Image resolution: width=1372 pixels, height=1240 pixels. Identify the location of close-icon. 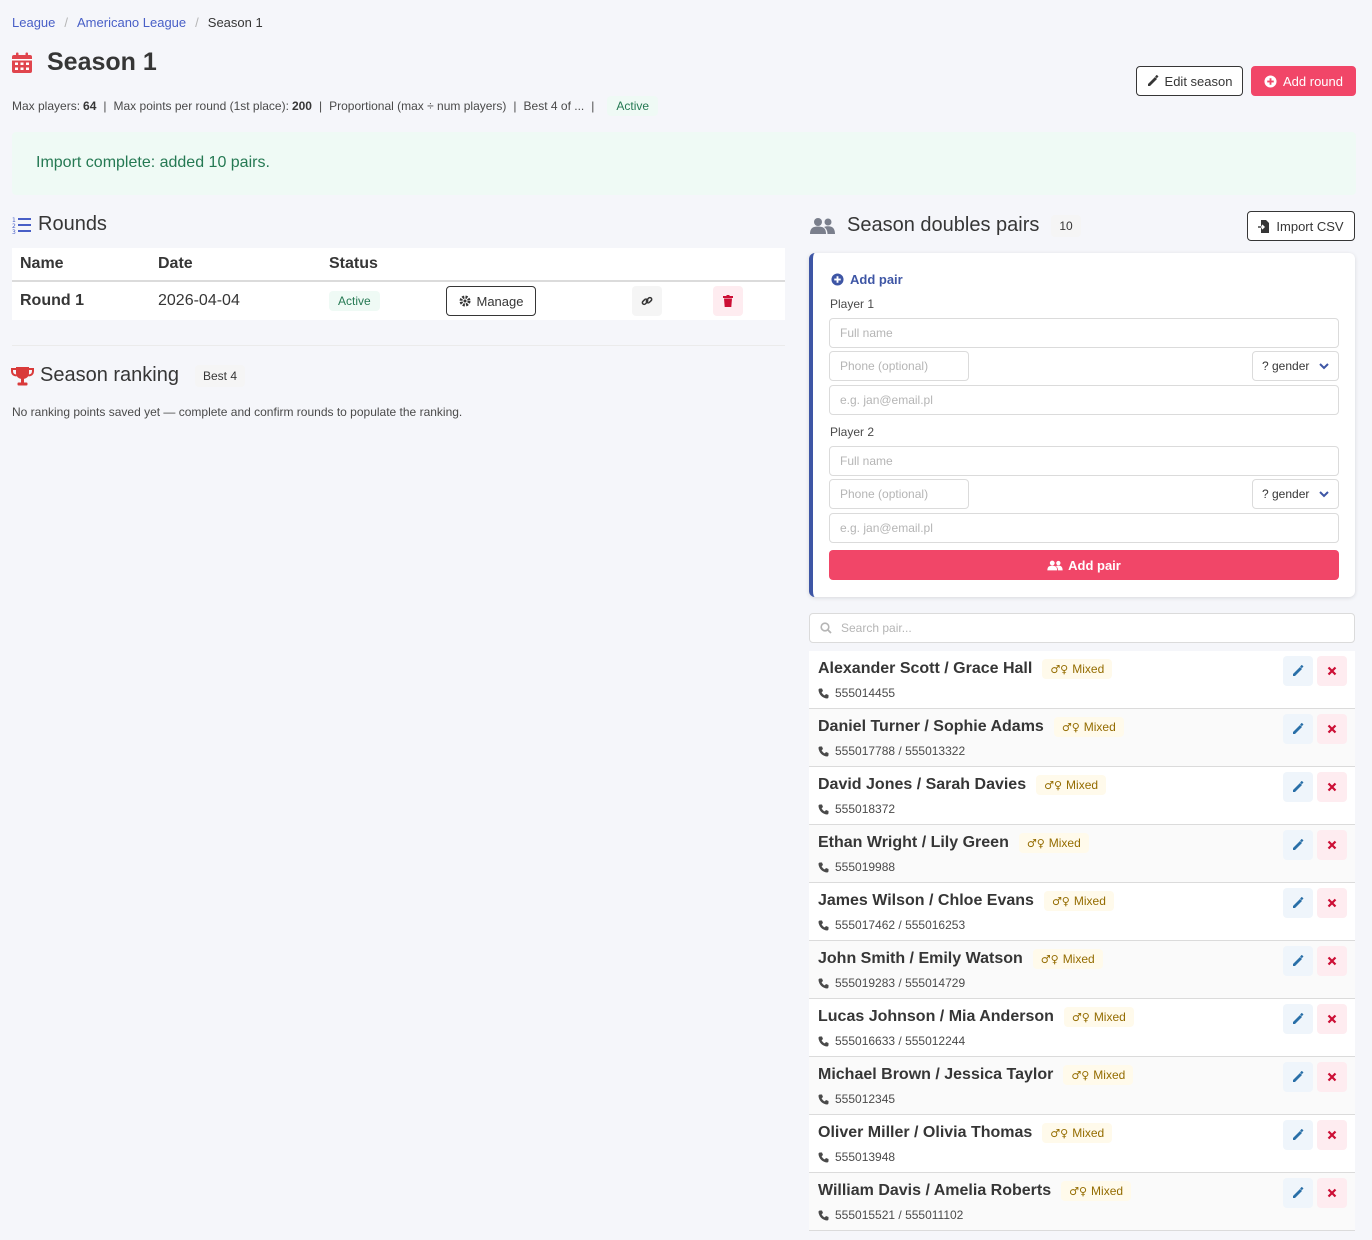
(1332, 1019).